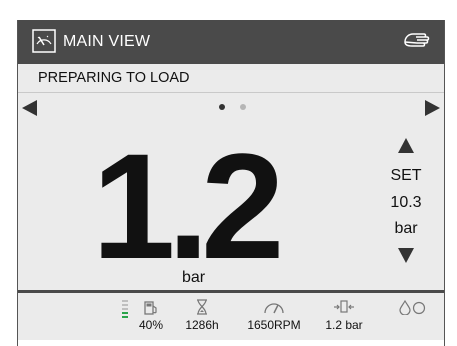  What do you see at coordinates (231, 42) in the screenshot?
I see `header-bar: MAIN VIEW` at bounding box center [231, 42].